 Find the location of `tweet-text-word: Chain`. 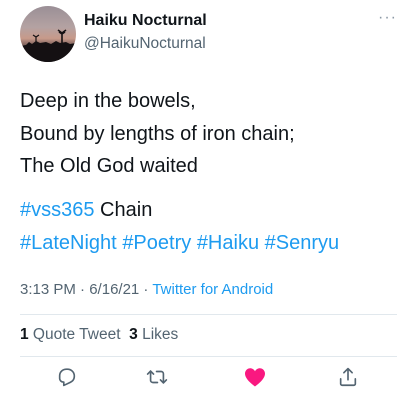

tweet-text-word: Chain is located at coordinates (123, 210).